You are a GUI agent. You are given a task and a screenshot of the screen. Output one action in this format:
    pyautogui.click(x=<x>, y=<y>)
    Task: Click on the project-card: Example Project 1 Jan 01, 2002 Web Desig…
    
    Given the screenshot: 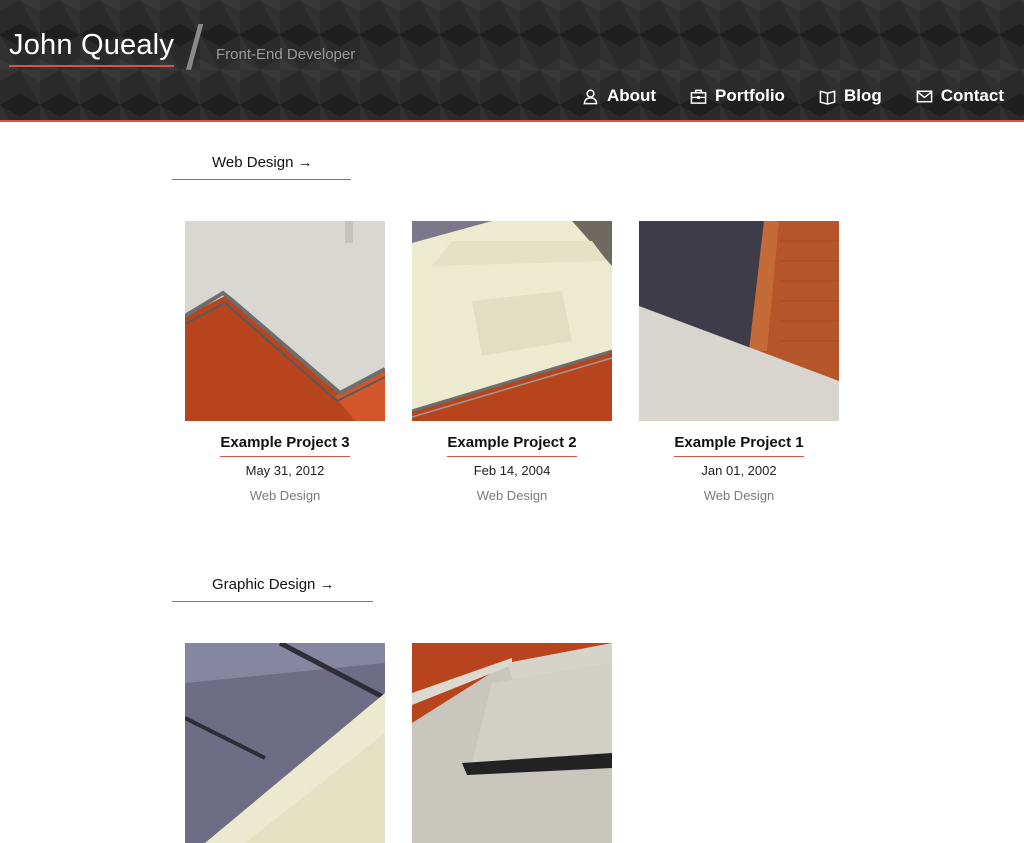 What is the action you would take?
    pyautogui.click(x=739, y=362)
    